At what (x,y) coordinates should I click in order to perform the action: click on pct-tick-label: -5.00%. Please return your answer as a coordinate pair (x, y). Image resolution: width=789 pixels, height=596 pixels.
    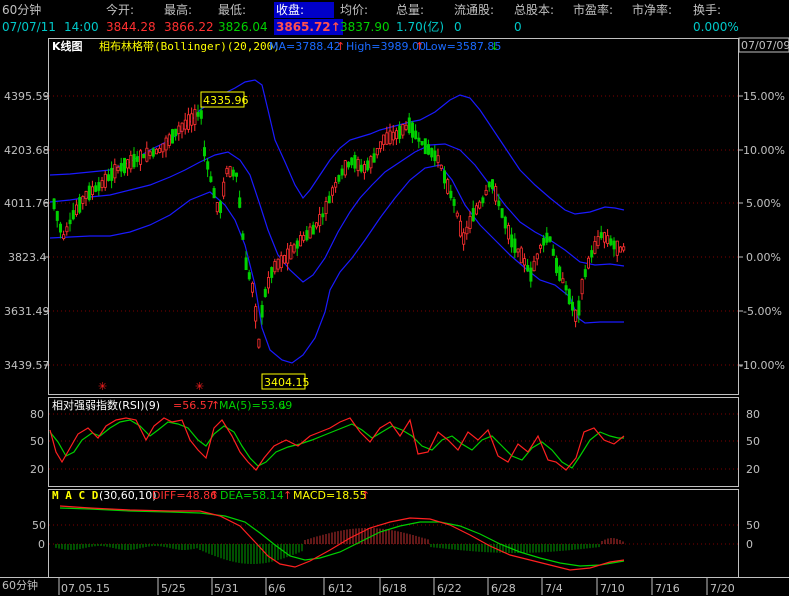
    Looking at the image, I should click on (762, 311).